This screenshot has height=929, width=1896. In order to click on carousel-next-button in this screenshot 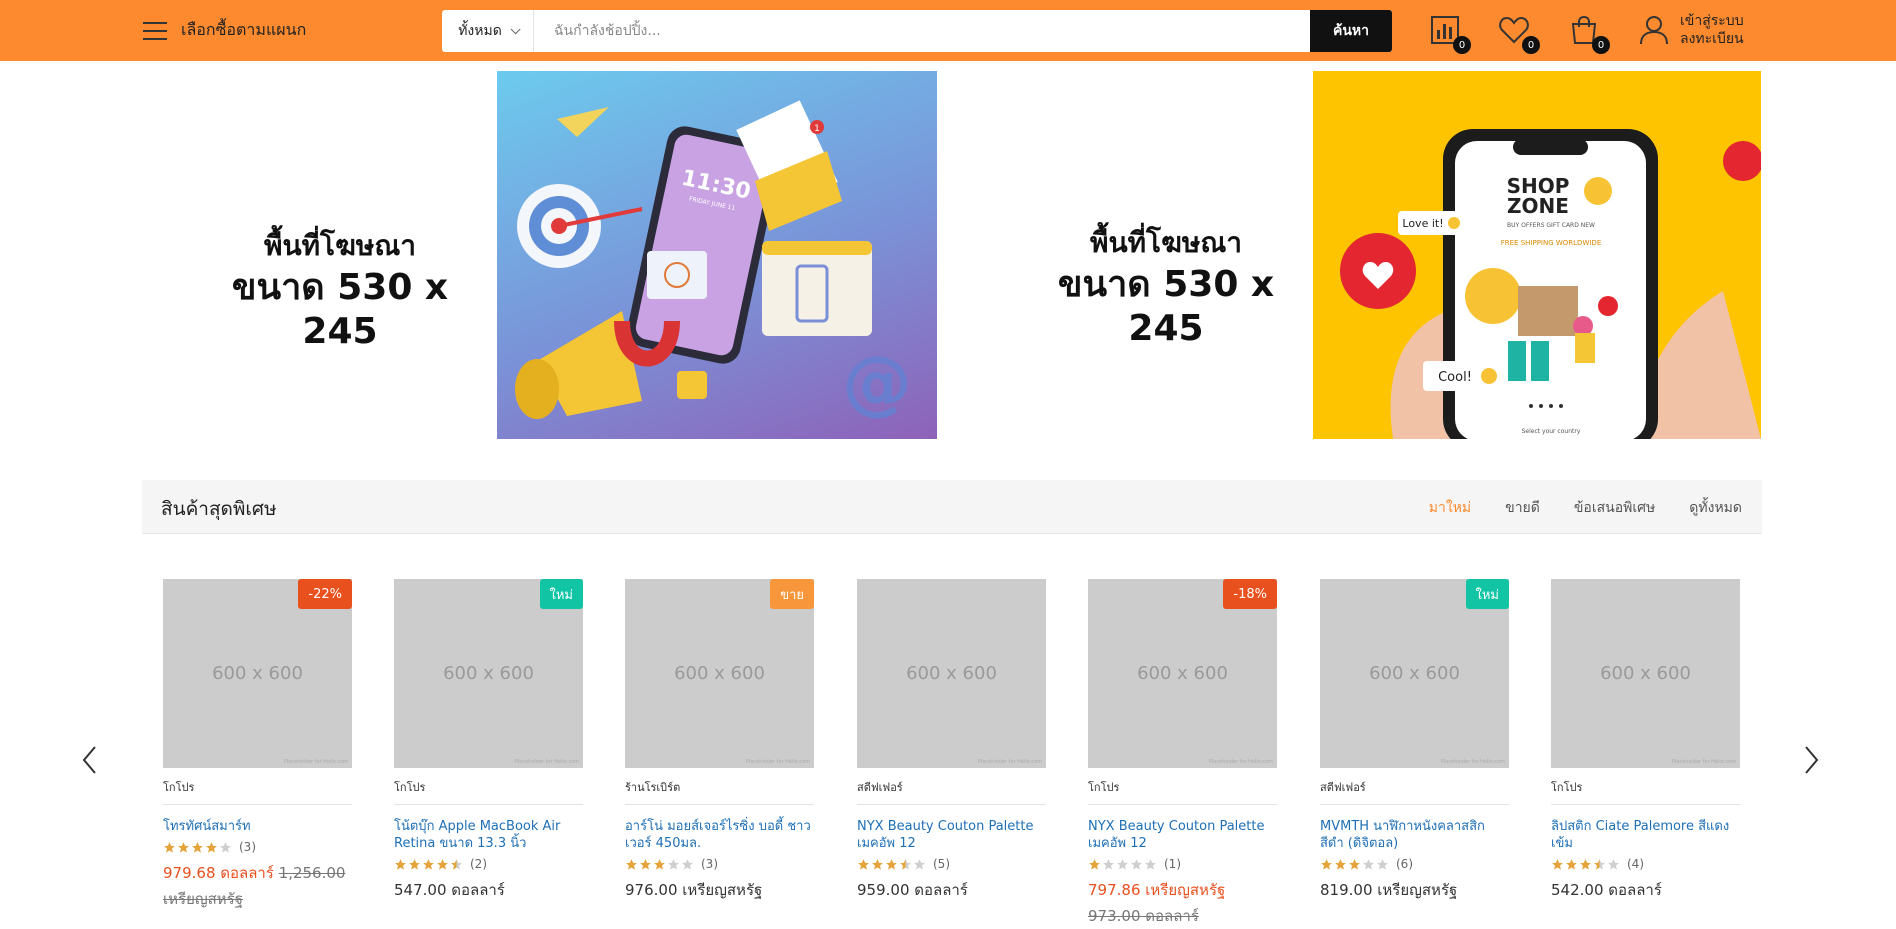, I will do `click(1811, 760)`.